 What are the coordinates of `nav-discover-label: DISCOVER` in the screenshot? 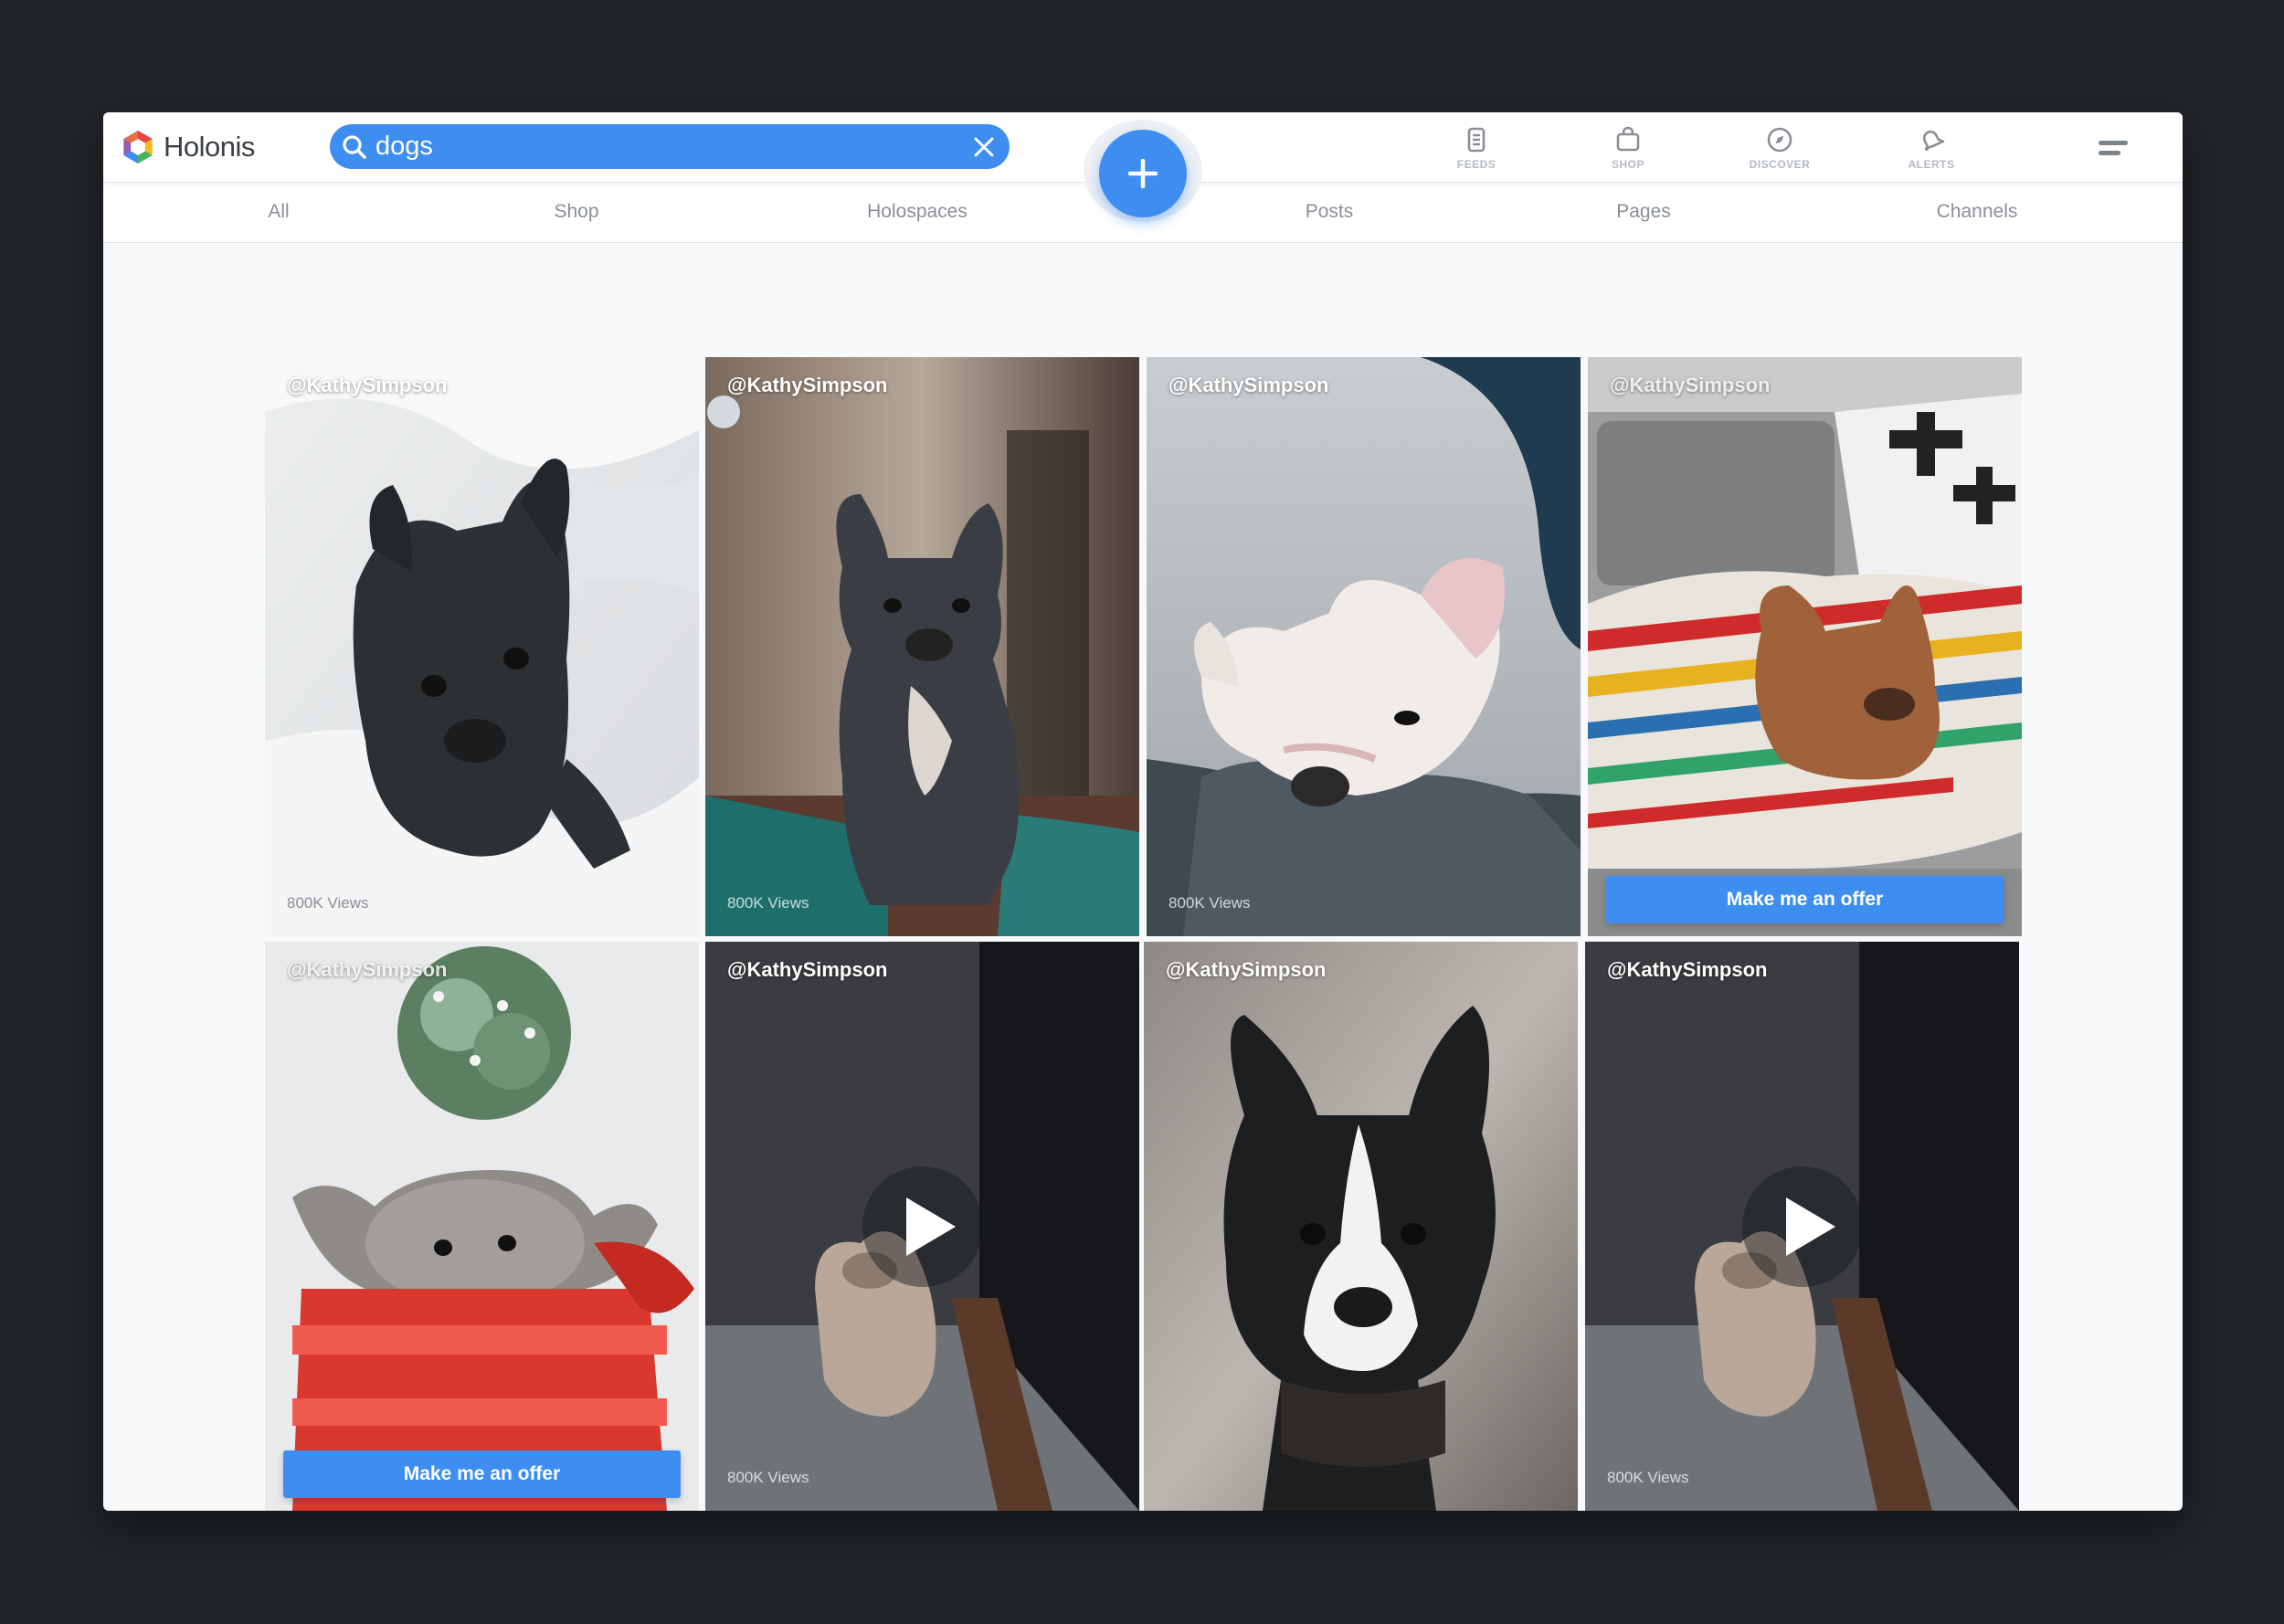 It's located at (1780, 164).